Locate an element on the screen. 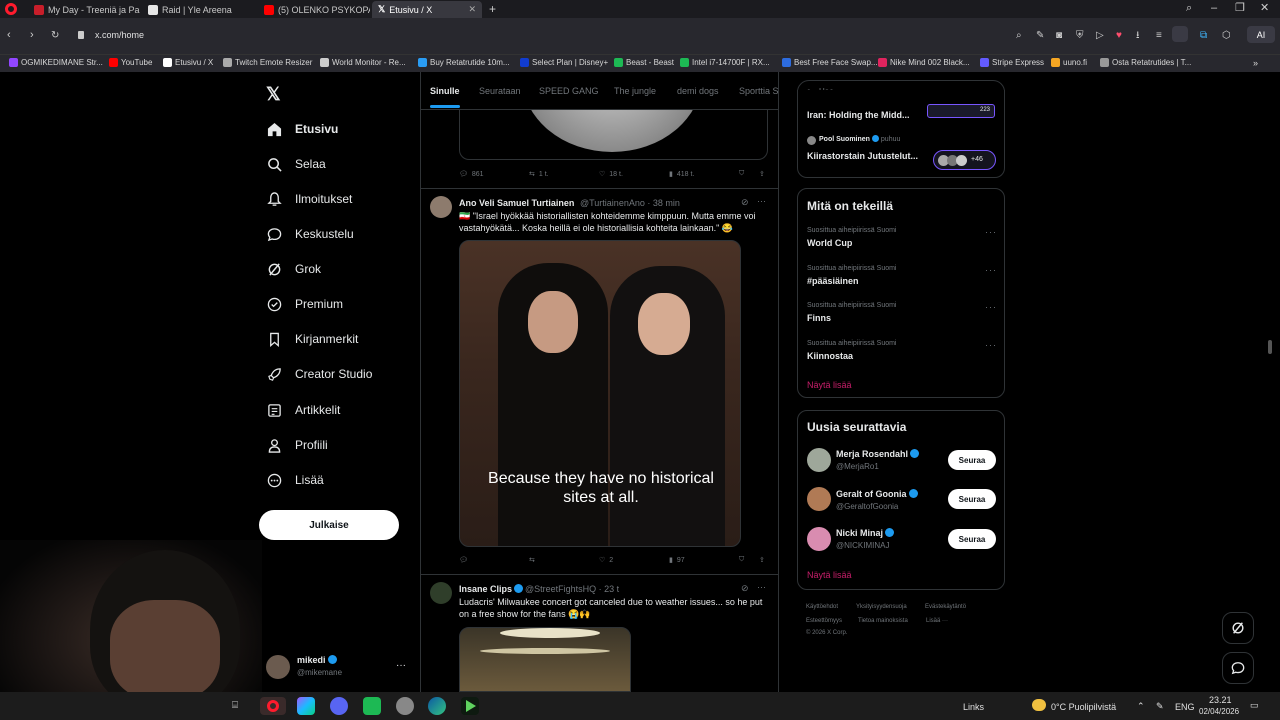  close-tab-icon: ✕ is located at coordinates (472, 9).